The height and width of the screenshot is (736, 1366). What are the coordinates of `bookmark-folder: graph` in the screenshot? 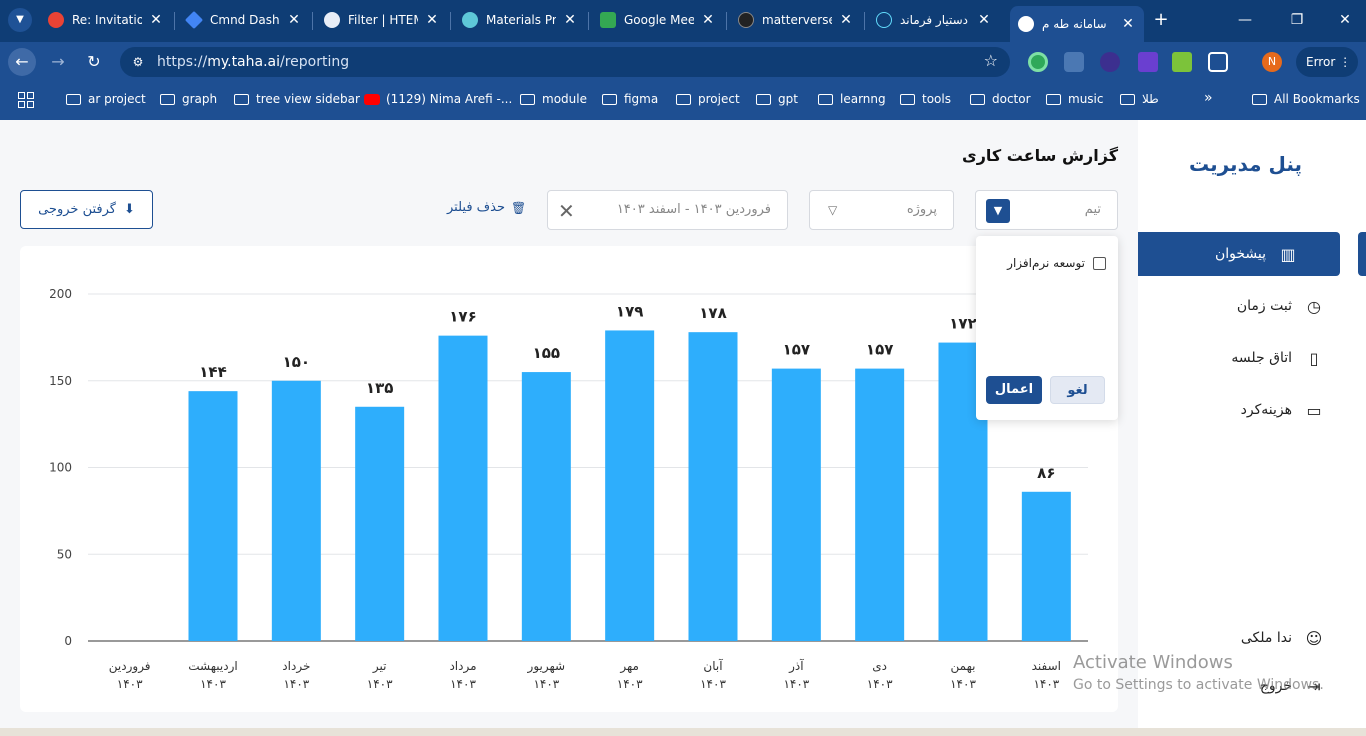 It's located at (188, 99).